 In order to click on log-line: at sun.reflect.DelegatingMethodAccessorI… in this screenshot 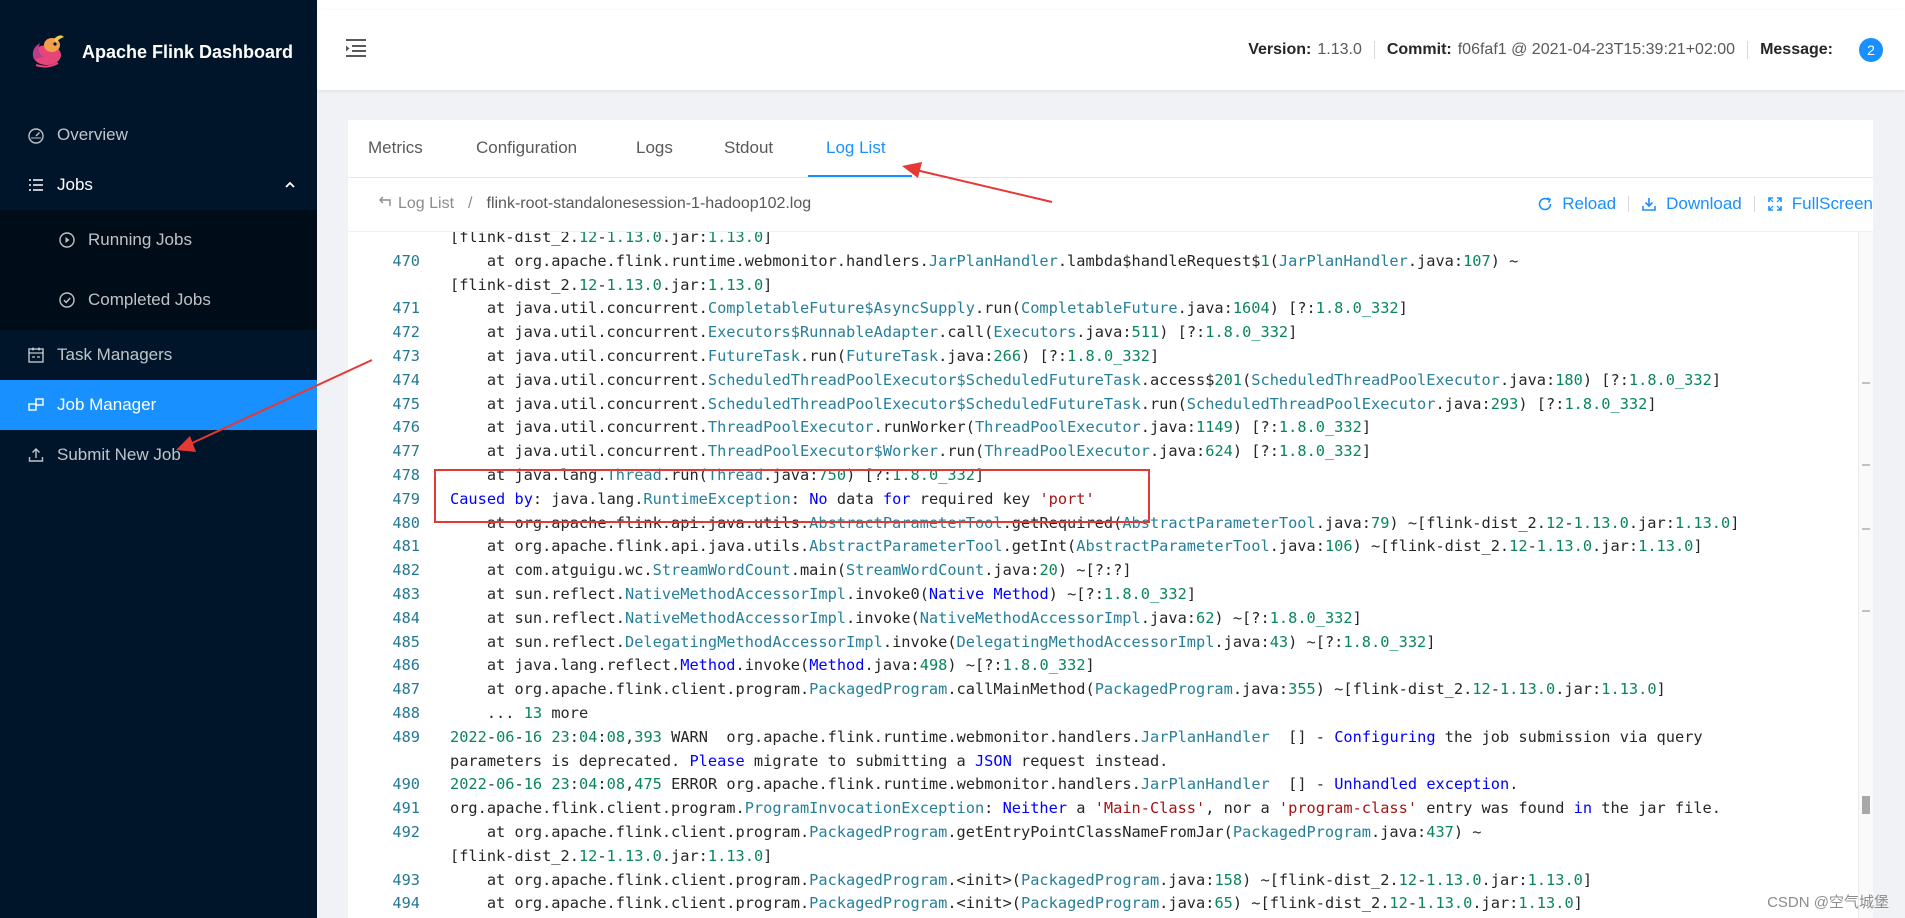, I will do `click(943, 641)`.